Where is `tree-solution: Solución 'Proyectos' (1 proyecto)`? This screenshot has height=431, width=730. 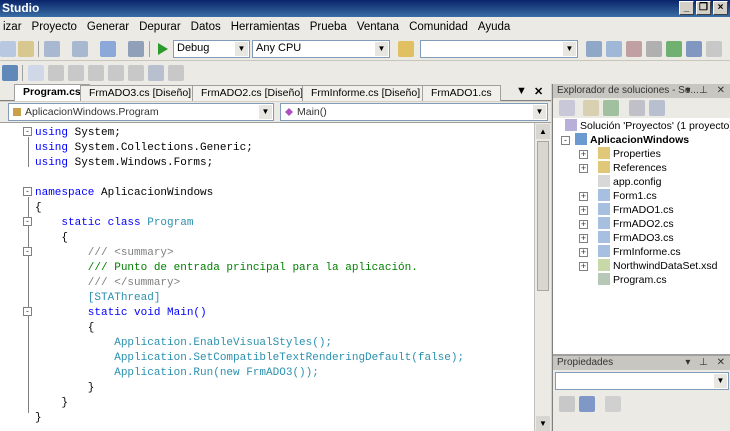
tree-solution: Solución 'Proyectos' (1 proyecto) is located at coordinates (647, 126).